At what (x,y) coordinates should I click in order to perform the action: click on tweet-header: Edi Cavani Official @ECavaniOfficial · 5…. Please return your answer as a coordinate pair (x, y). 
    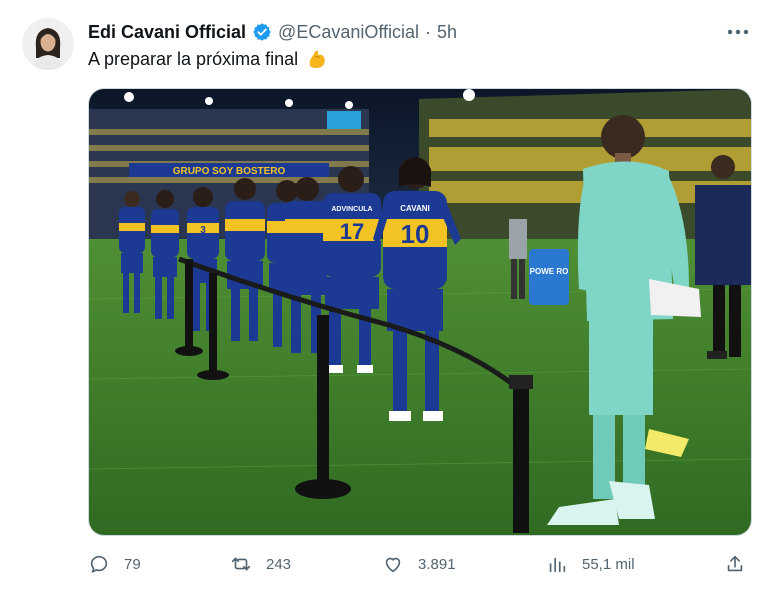
    Looking at the image, I should click on (272, 32).